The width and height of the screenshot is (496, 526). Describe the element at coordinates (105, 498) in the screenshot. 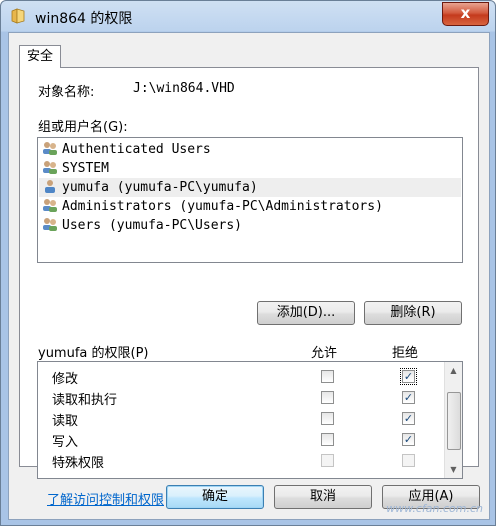

I see `access-control-help-link: 了解访问控制和权限` at that location.